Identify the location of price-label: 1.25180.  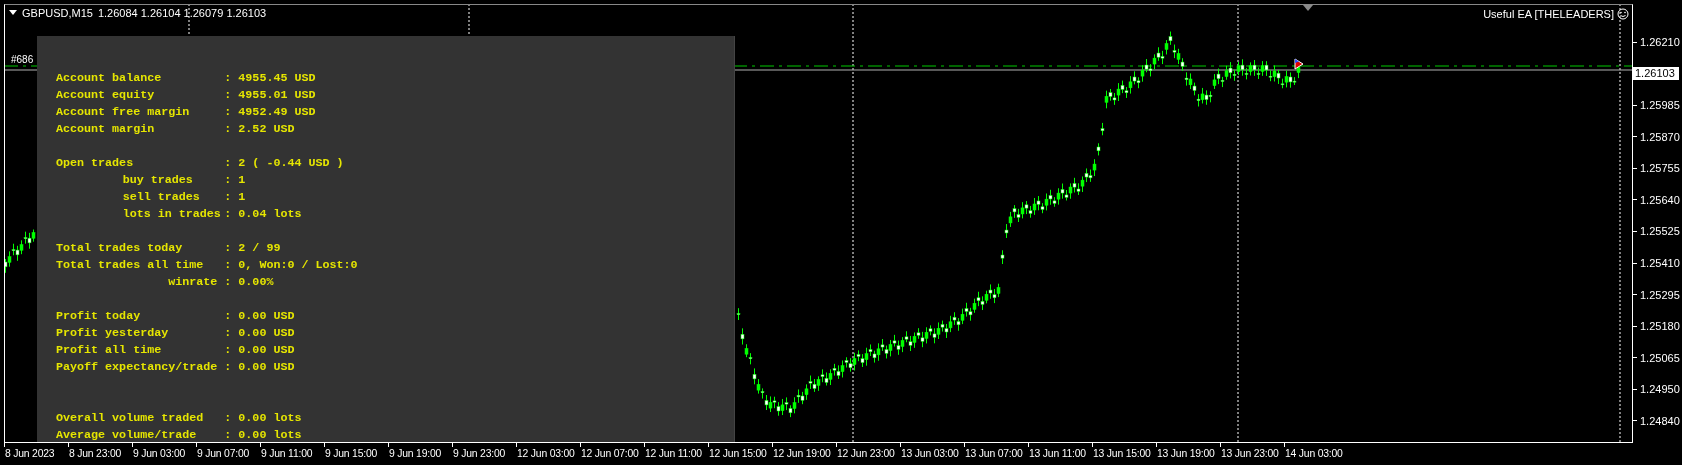
(1660, 326).